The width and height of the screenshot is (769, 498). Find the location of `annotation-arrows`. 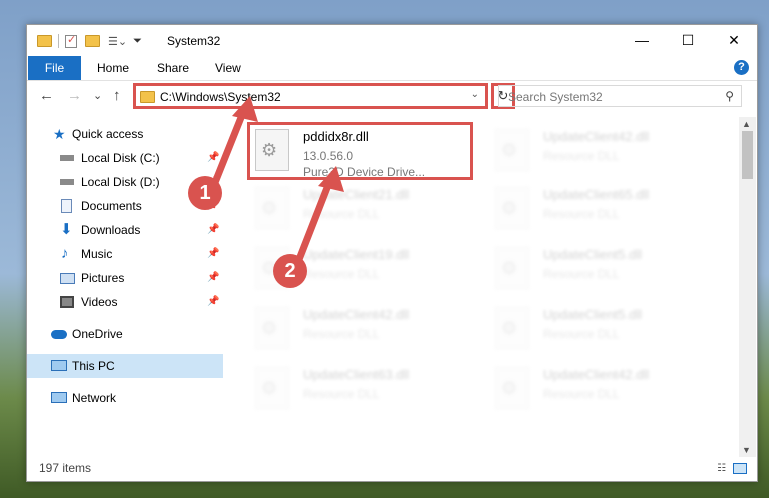

annotation-arrows is located at coordinates (276, 181).